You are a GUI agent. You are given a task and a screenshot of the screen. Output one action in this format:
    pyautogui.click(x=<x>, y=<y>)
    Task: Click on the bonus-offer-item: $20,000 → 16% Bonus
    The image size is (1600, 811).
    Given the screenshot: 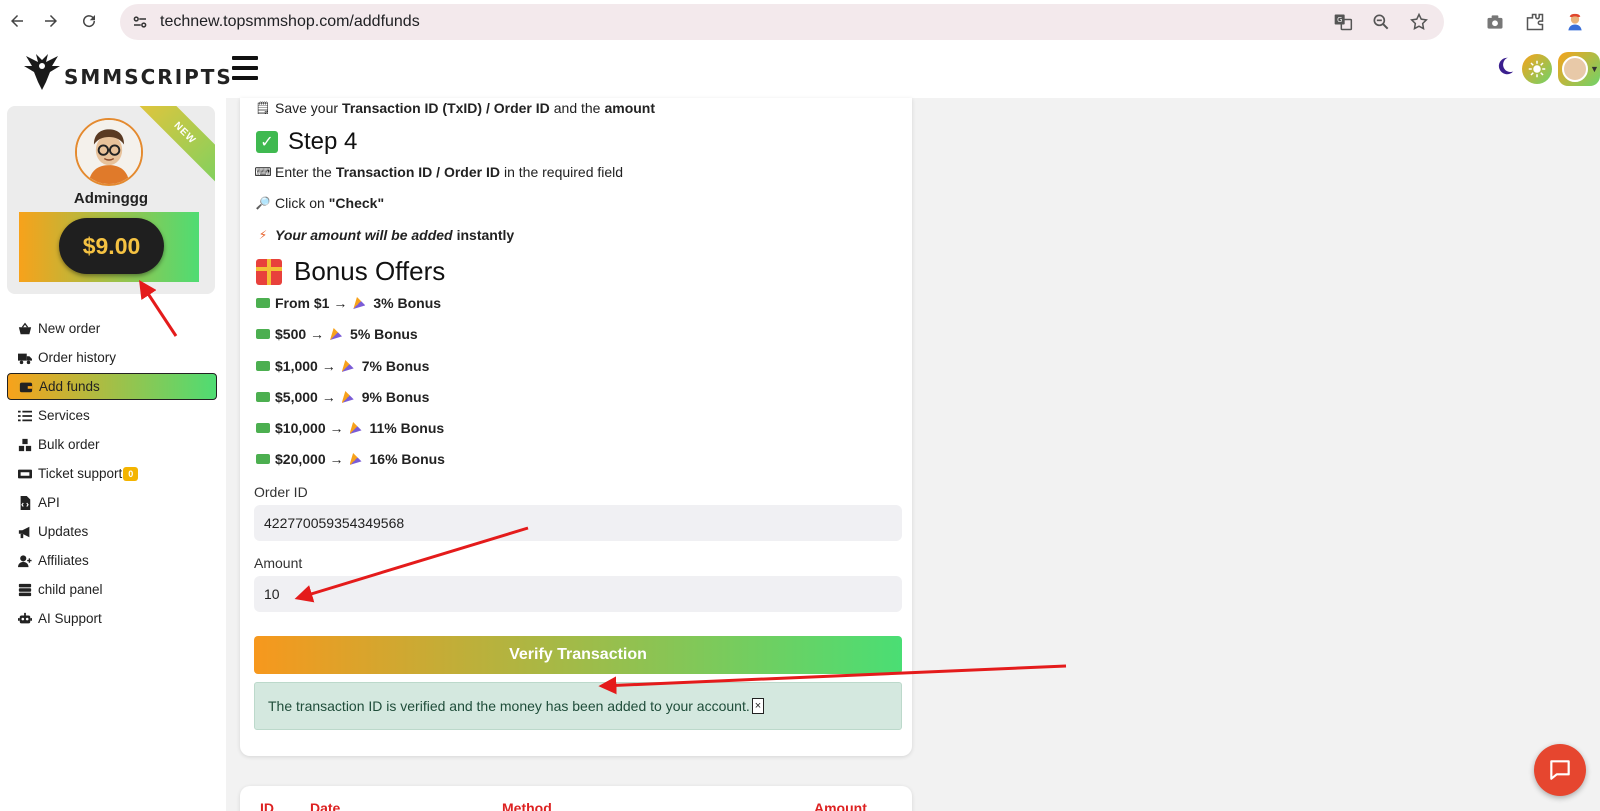 What is the action you would take?
    pyautogui.click(x=350, y=459)
    